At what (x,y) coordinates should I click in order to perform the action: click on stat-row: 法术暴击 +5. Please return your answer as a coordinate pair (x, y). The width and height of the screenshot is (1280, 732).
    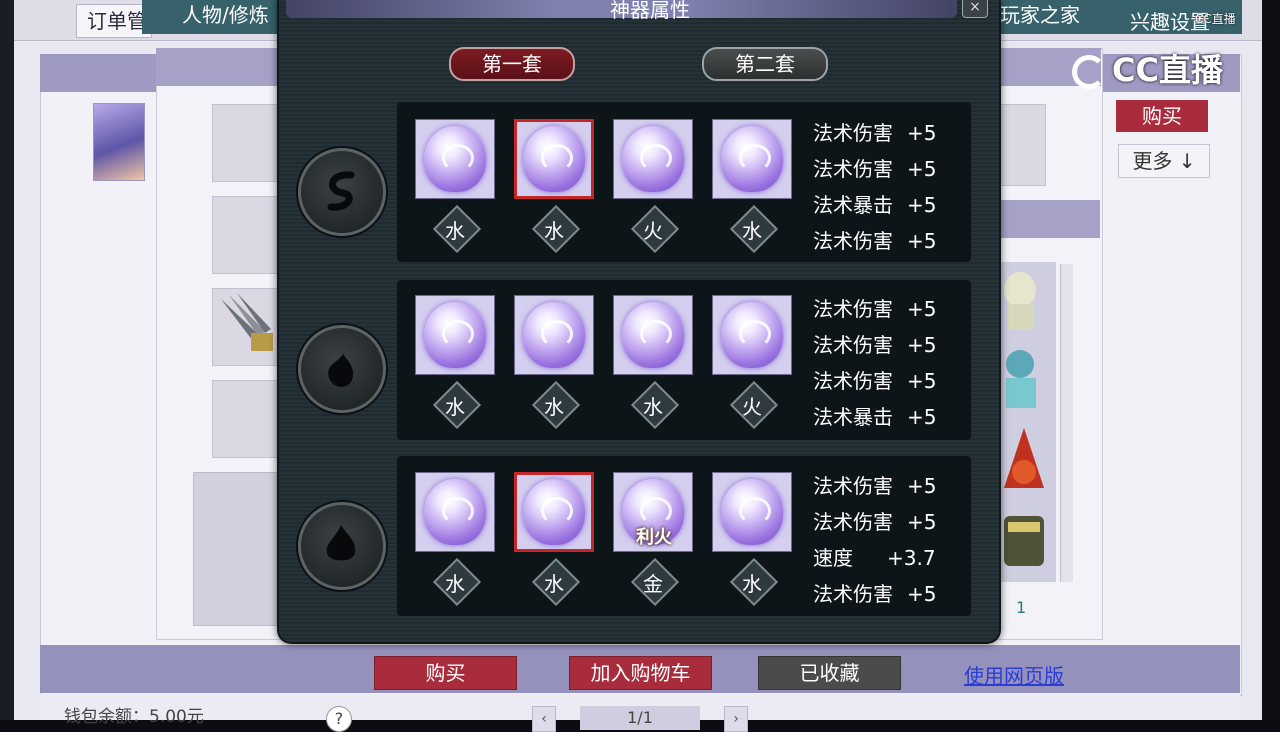
    Looking at the image, I should click on (874, 415).